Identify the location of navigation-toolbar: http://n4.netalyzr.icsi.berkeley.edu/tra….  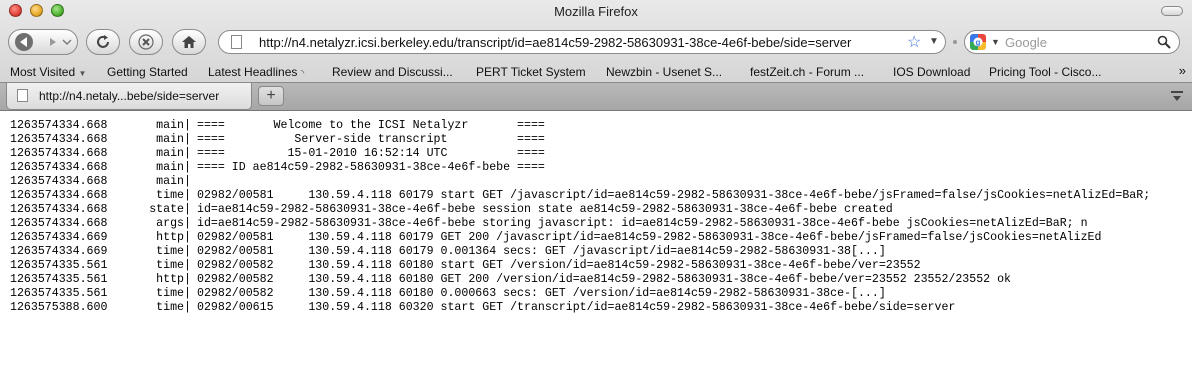
(596, 42).